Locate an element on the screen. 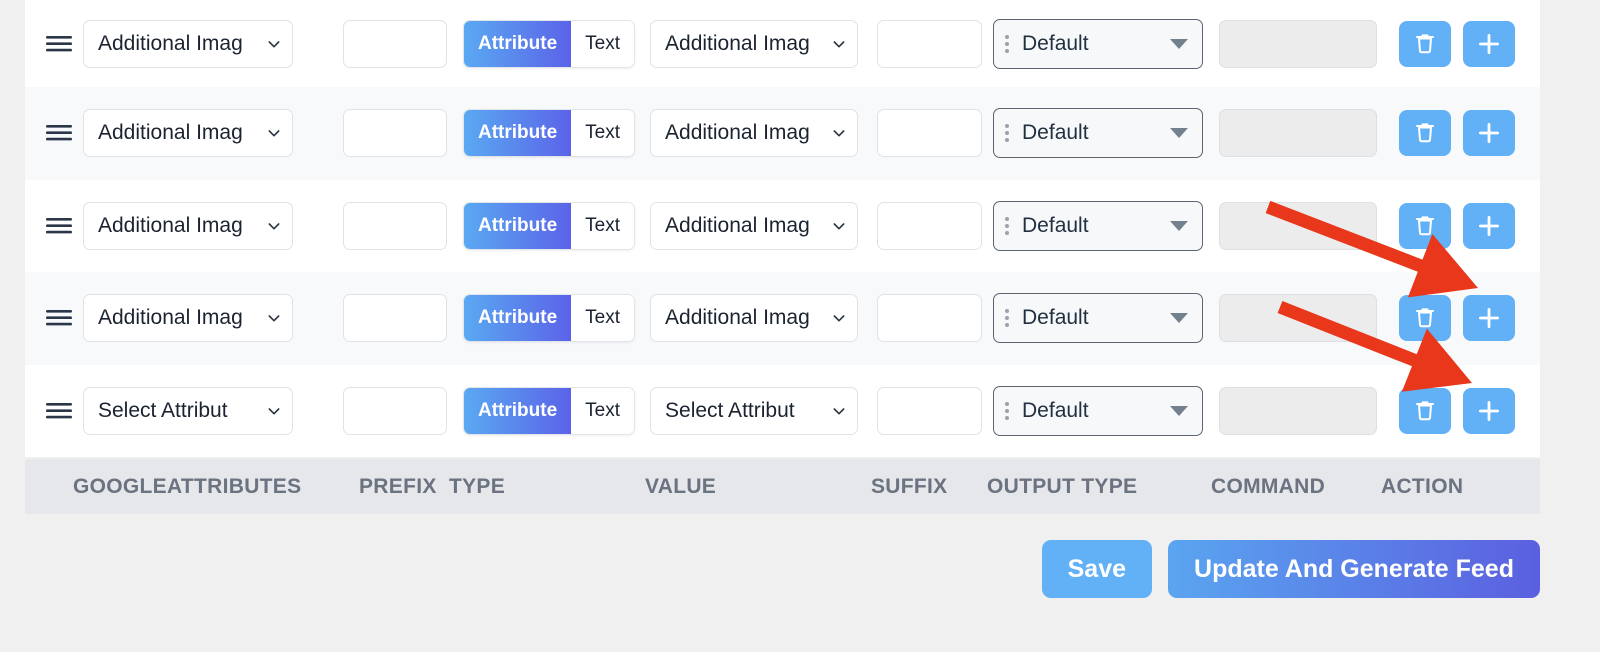 The height and width of the screenshot is (652, 1600). footer-actions: Save Update And Generate Feed is located at coordinates (770, 569).